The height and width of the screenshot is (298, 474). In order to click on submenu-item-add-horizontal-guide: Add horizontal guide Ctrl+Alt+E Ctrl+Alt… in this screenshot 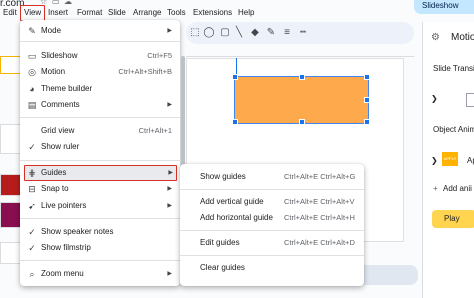, I will do `click(272, 218)`.